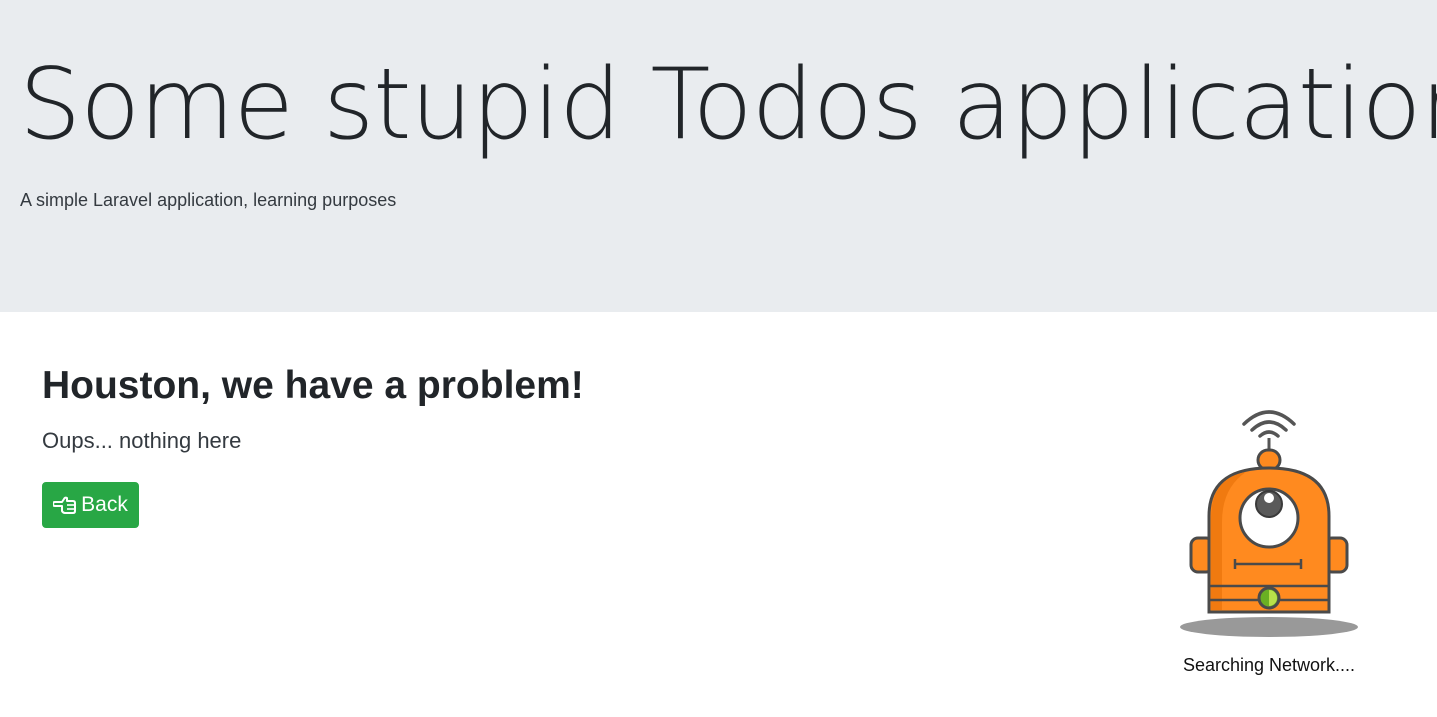 This screenshot has height=717, width=1437. What do you see at coordinates (313, 385) in the screenshot?
I see `error-title: Houston, we have a problem!` at bounding box center [313, 385].